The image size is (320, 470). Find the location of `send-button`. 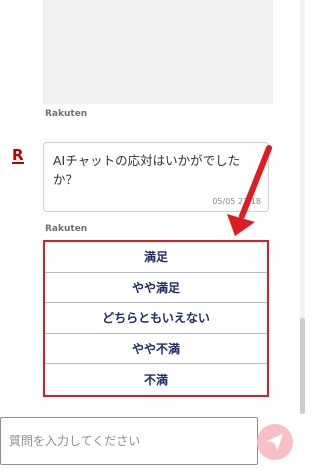

send-button is located at coordinates (275, 442).